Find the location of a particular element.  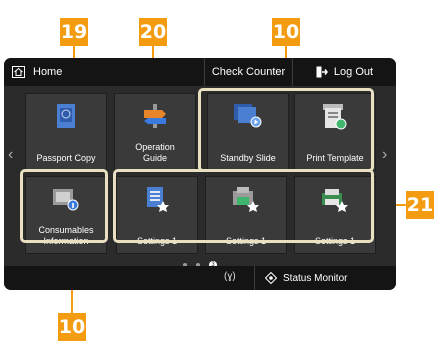

log-out-button: Log Out is located at coordinates (344, 72).